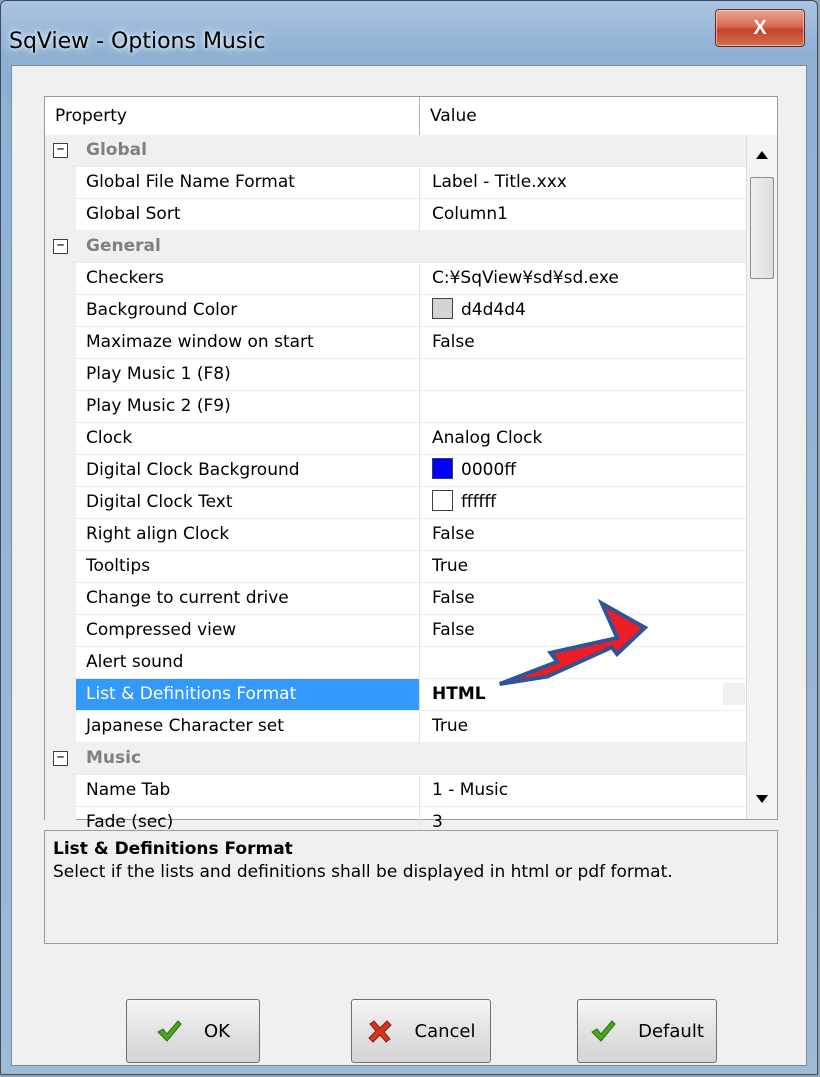 Image resolution: width=820 pixels, height=1077 pixels. Describe the element at coordinates (445, 1031) in the screenshot. I see `cancel-label: Cancel` at that location.